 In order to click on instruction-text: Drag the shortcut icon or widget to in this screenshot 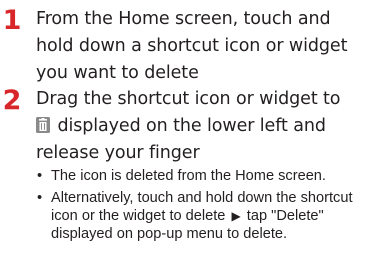, I will do `click(188, 99)`.